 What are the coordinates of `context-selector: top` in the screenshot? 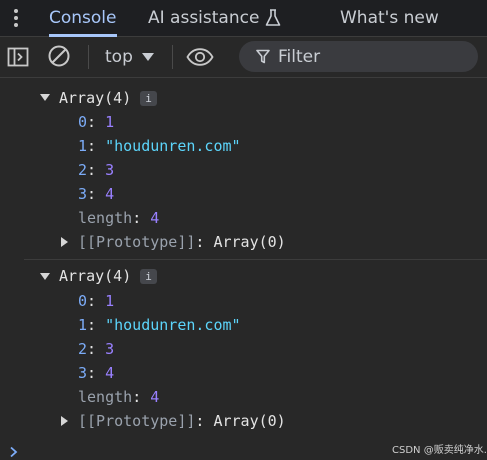 It's located at (129, 57).